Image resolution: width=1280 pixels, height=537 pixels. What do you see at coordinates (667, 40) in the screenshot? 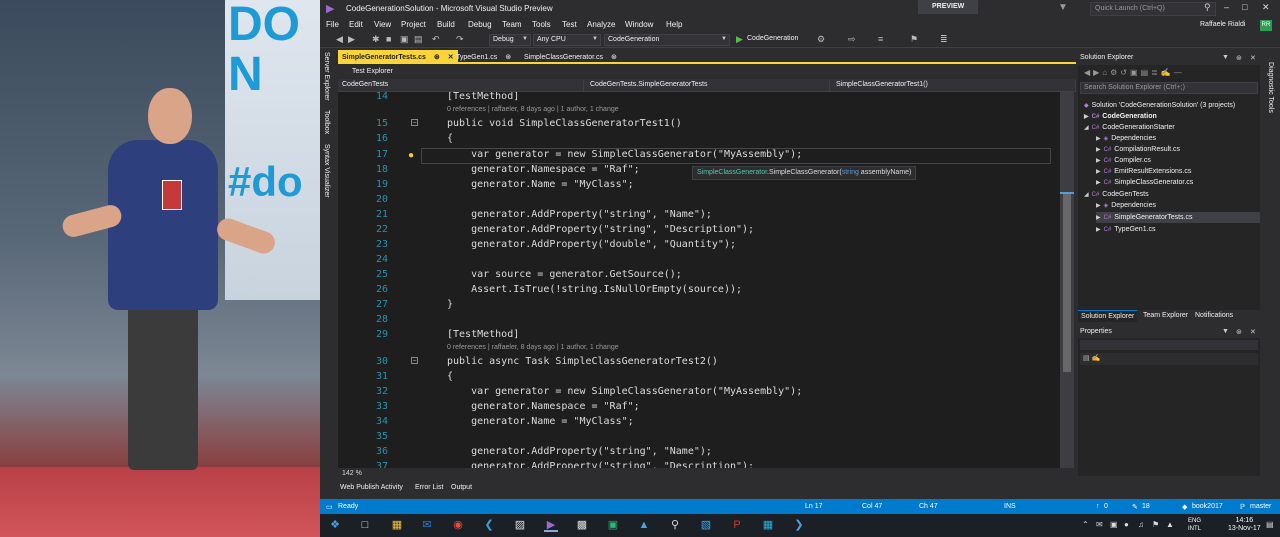
I see `startup-project-select: CodeGeneration ▼` at bounding box center [667, 40].